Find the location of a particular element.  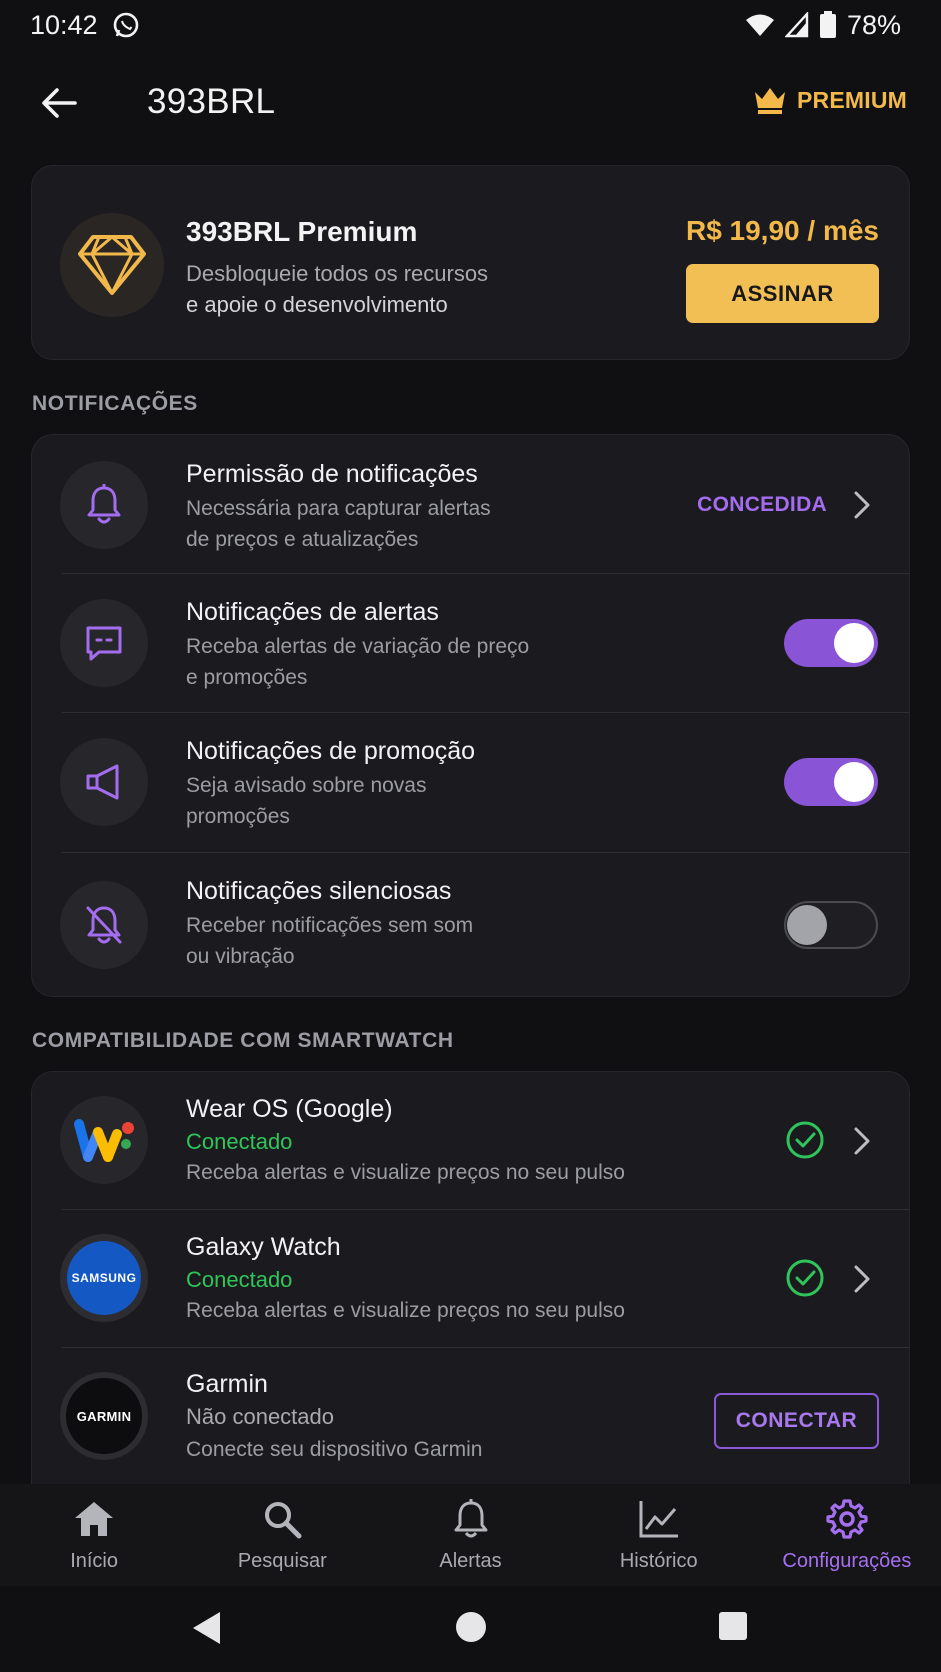

nav-item-alerts: Alertas is located at coordinates (470, 1535).